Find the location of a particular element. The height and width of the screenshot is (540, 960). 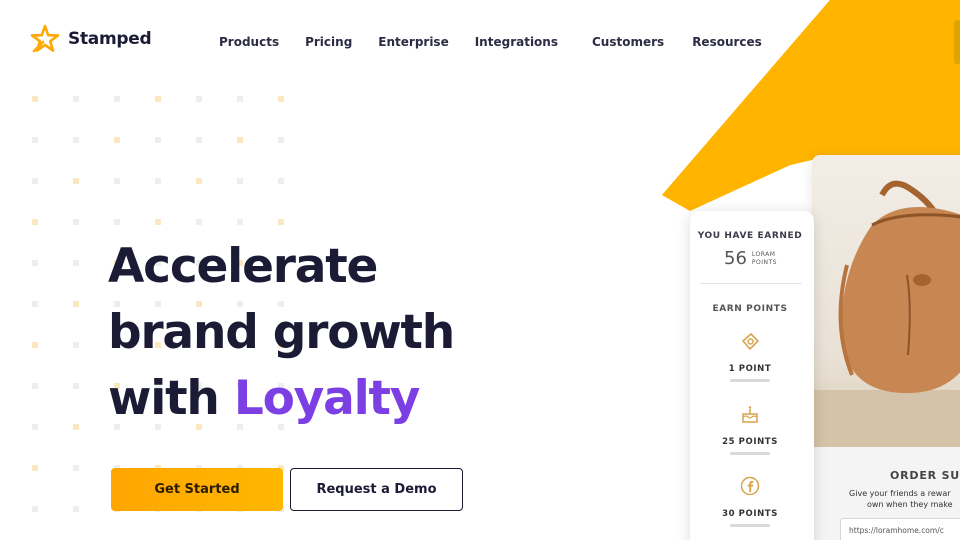

facebook-icon is located at coordinates (750, 486).